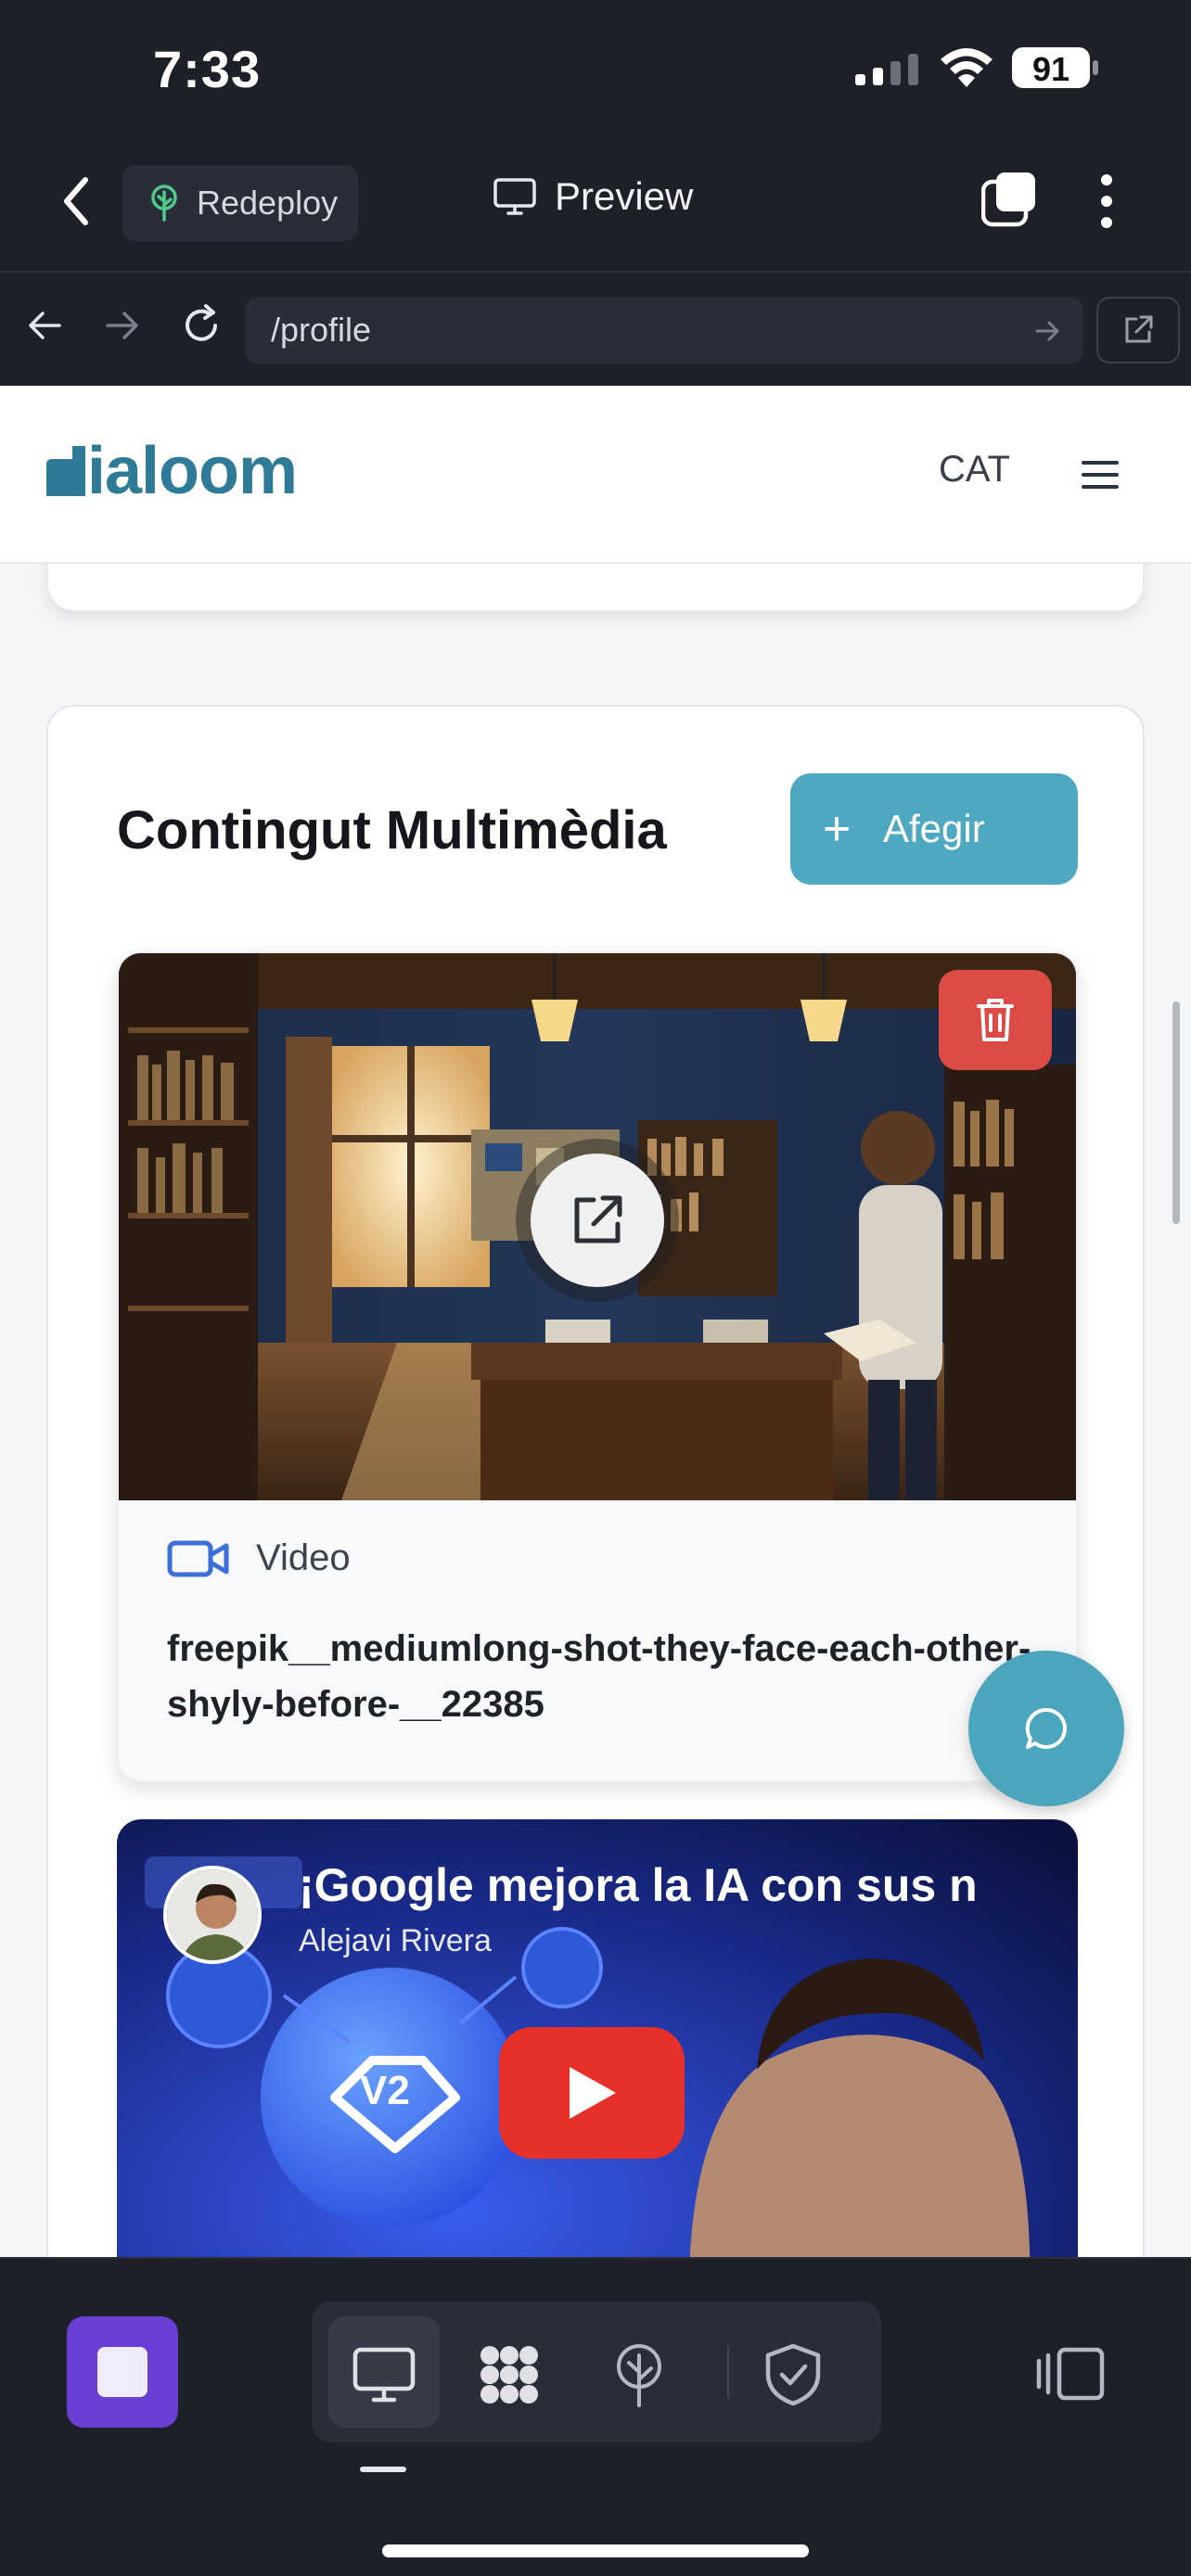 This screenshot has height=2576, width=1191. I want to click on video-camera-icon, so click(198, 1558).